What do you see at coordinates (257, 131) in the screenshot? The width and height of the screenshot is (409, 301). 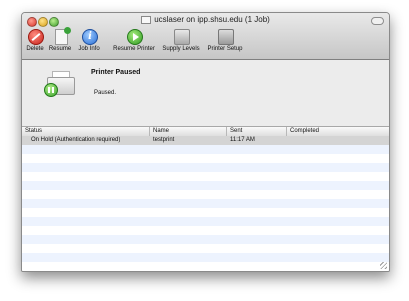 I see `column-header-sent: Sent` at bounding box center [257, 131].